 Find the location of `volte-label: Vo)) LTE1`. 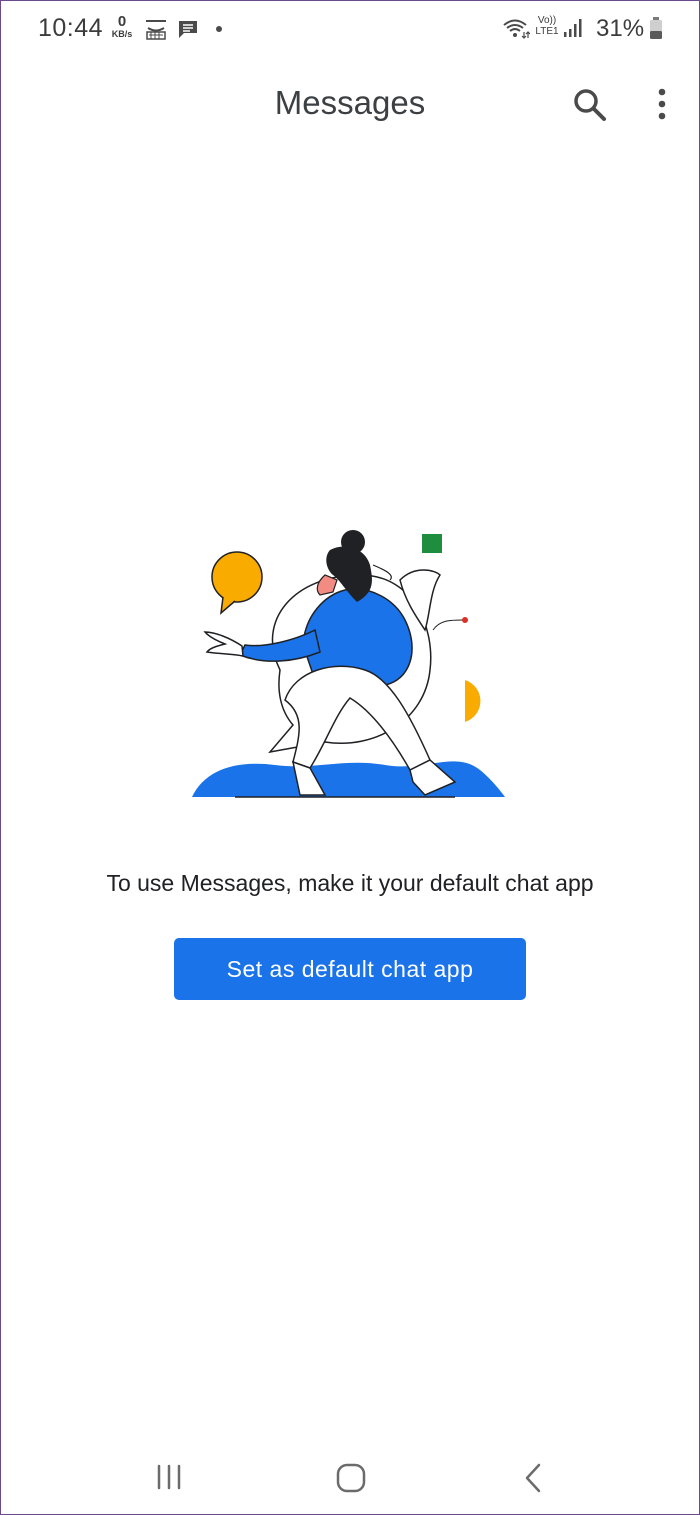

volte-label: Vo)) LTE1 is located at coordinates (547, 26).